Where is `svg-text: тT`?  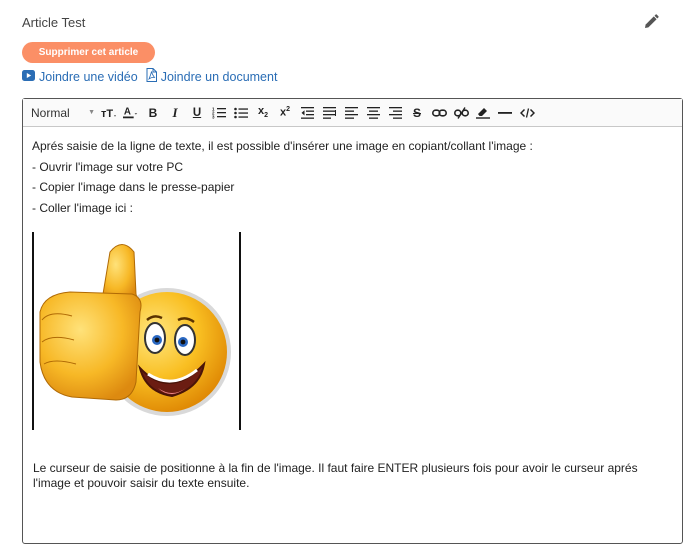
svg-text: тT is located at coordinates (107, 114).